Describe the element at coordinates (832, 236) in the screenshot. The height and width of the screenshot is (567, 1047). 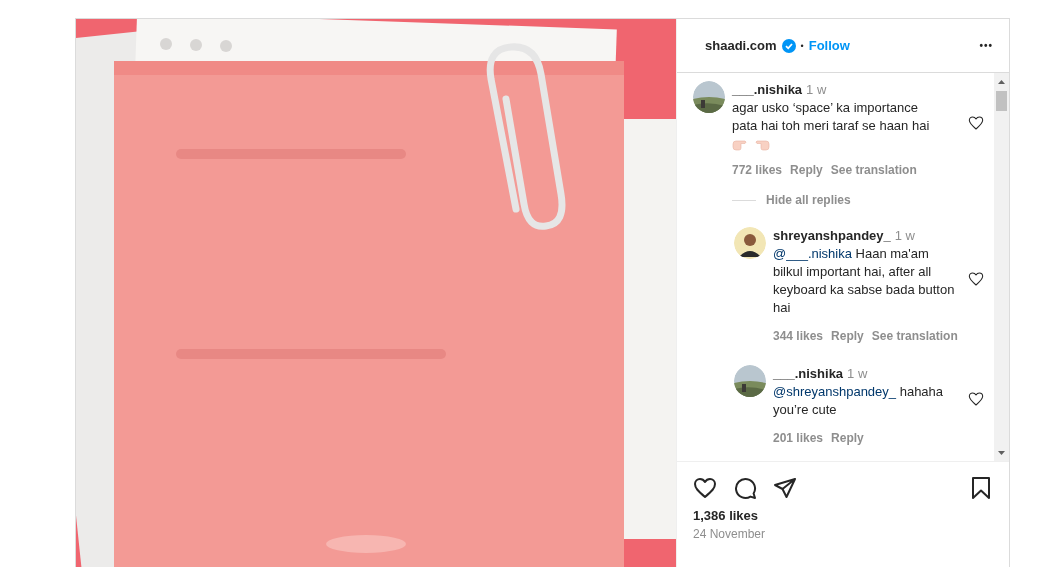
I see `username-link: shreyanshpandey_` at that location.